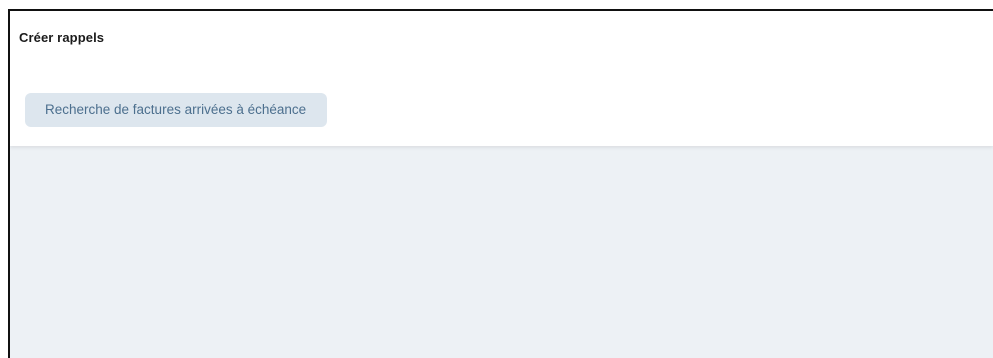 This screenshot has height=358, width=993. What do you see at coordinates (62, 37) in the screenshot?
I see `page-title: Créer rappels` at bounding box center [62, 37].